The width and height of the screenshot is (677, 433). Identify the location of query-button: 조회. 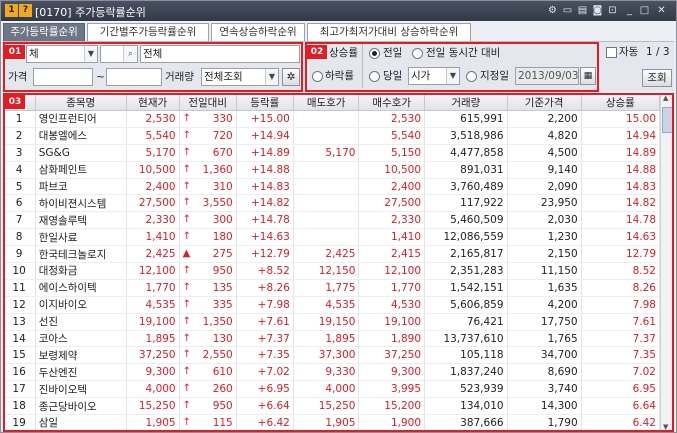
(657, 78).